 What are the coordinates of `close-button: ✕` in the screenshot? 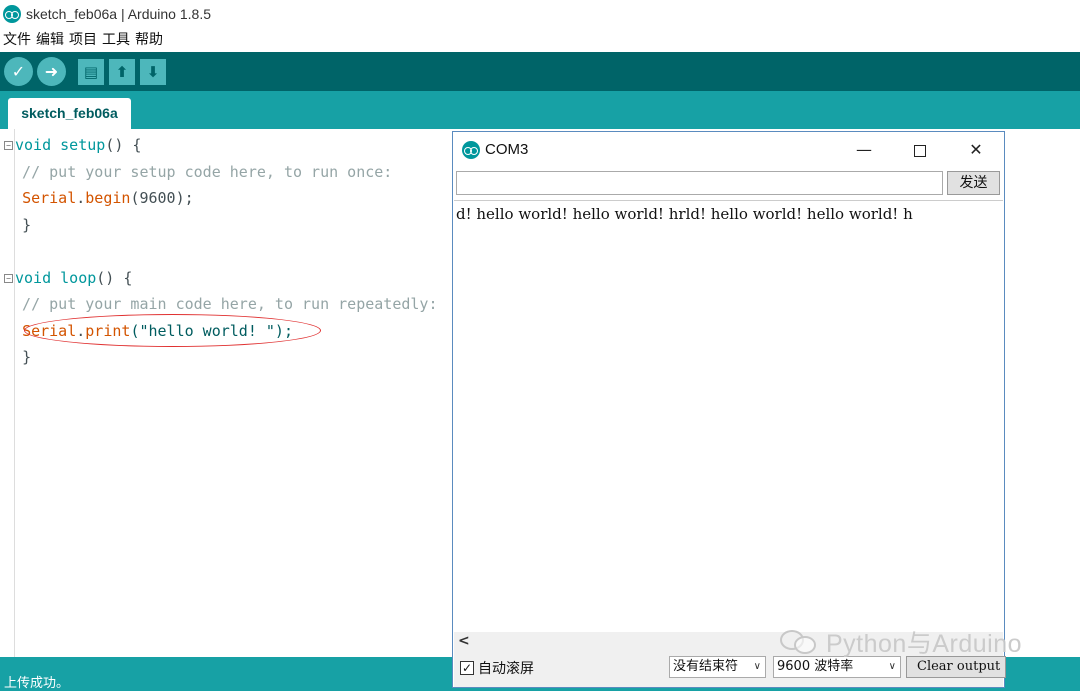 It's located at (976, 149).